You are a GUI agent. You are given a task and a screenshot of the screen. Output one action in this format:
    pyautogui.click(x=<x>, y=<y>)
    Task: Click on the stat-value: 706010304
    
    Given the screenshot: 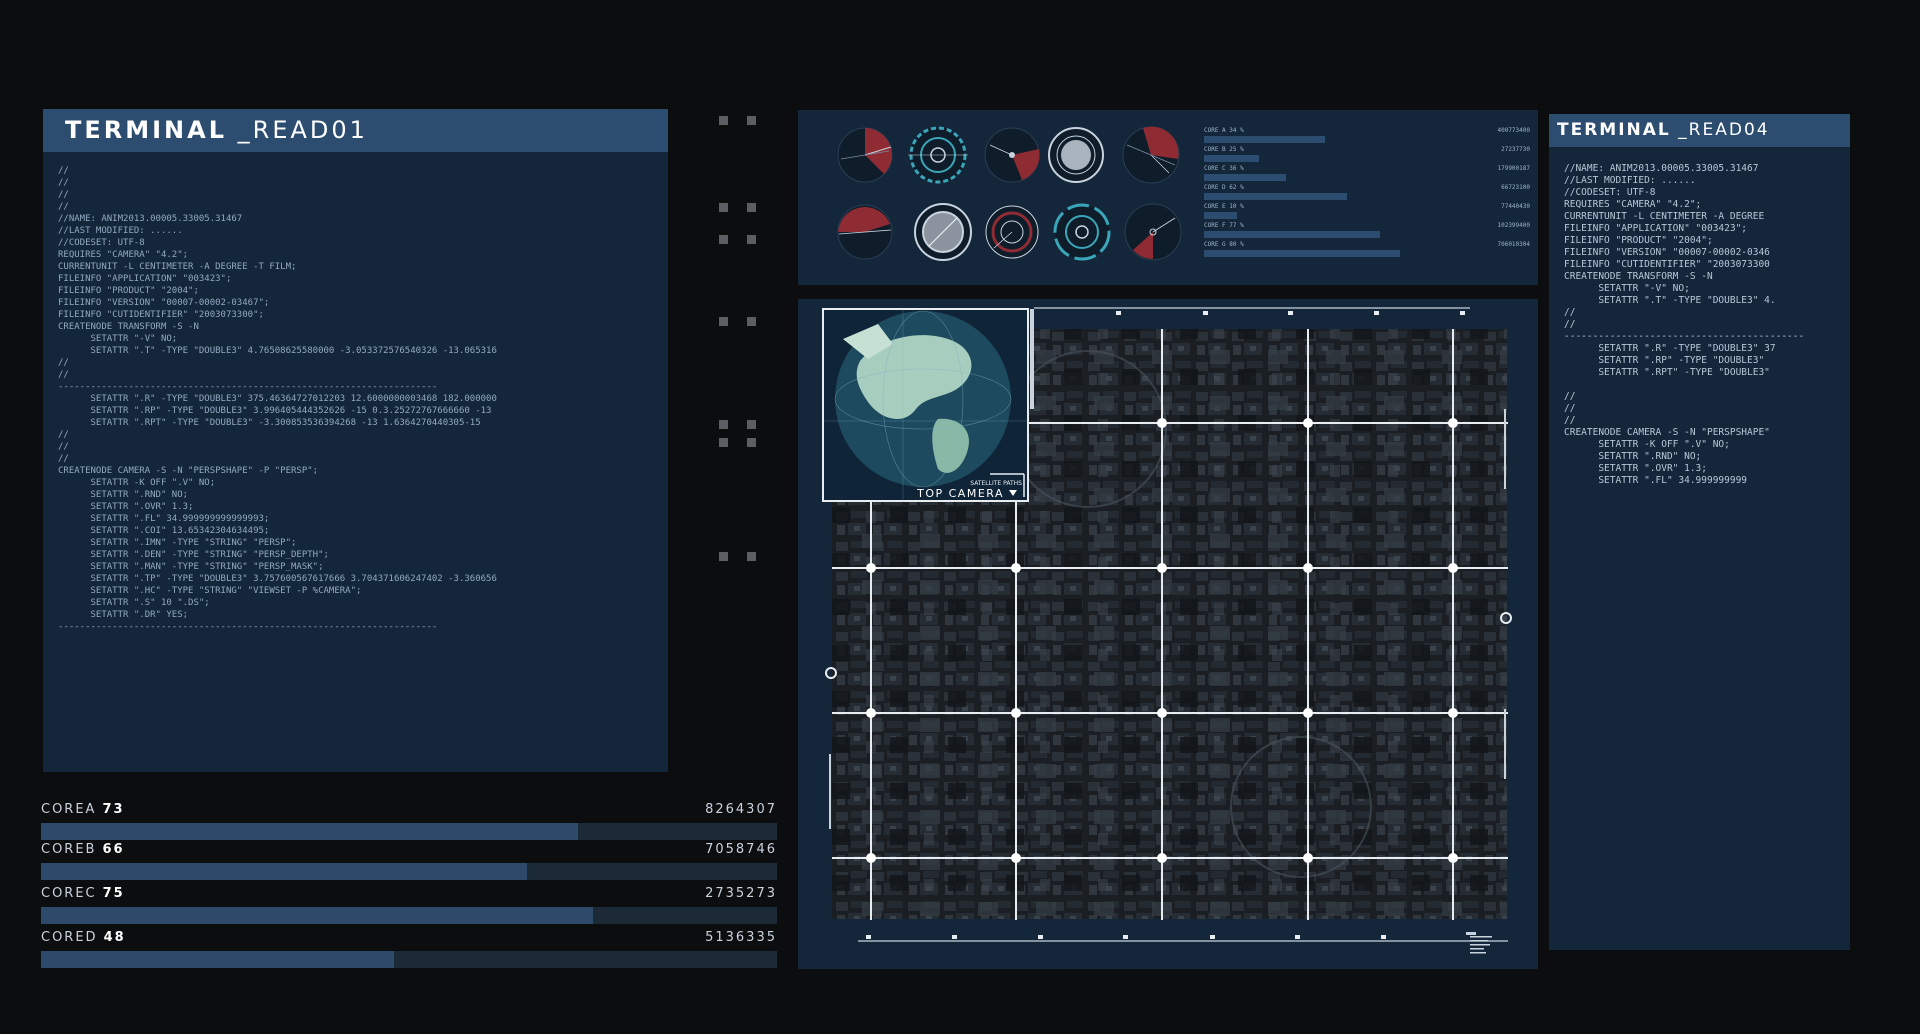 What is the action you would take?
    pyautogui.click(x=1513, y=244)
    